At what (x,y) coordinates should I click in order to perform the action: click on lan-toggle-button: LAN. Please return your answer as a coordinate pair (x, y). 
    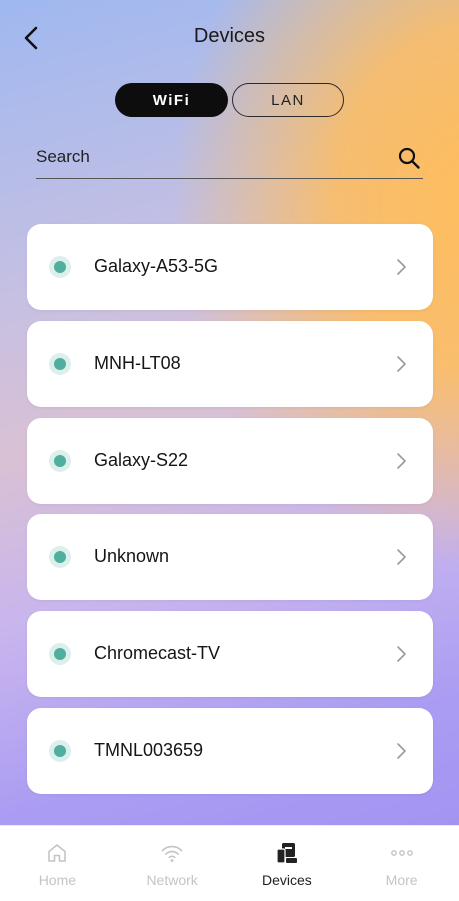
    Looking at the image, I should click on (288, 100).